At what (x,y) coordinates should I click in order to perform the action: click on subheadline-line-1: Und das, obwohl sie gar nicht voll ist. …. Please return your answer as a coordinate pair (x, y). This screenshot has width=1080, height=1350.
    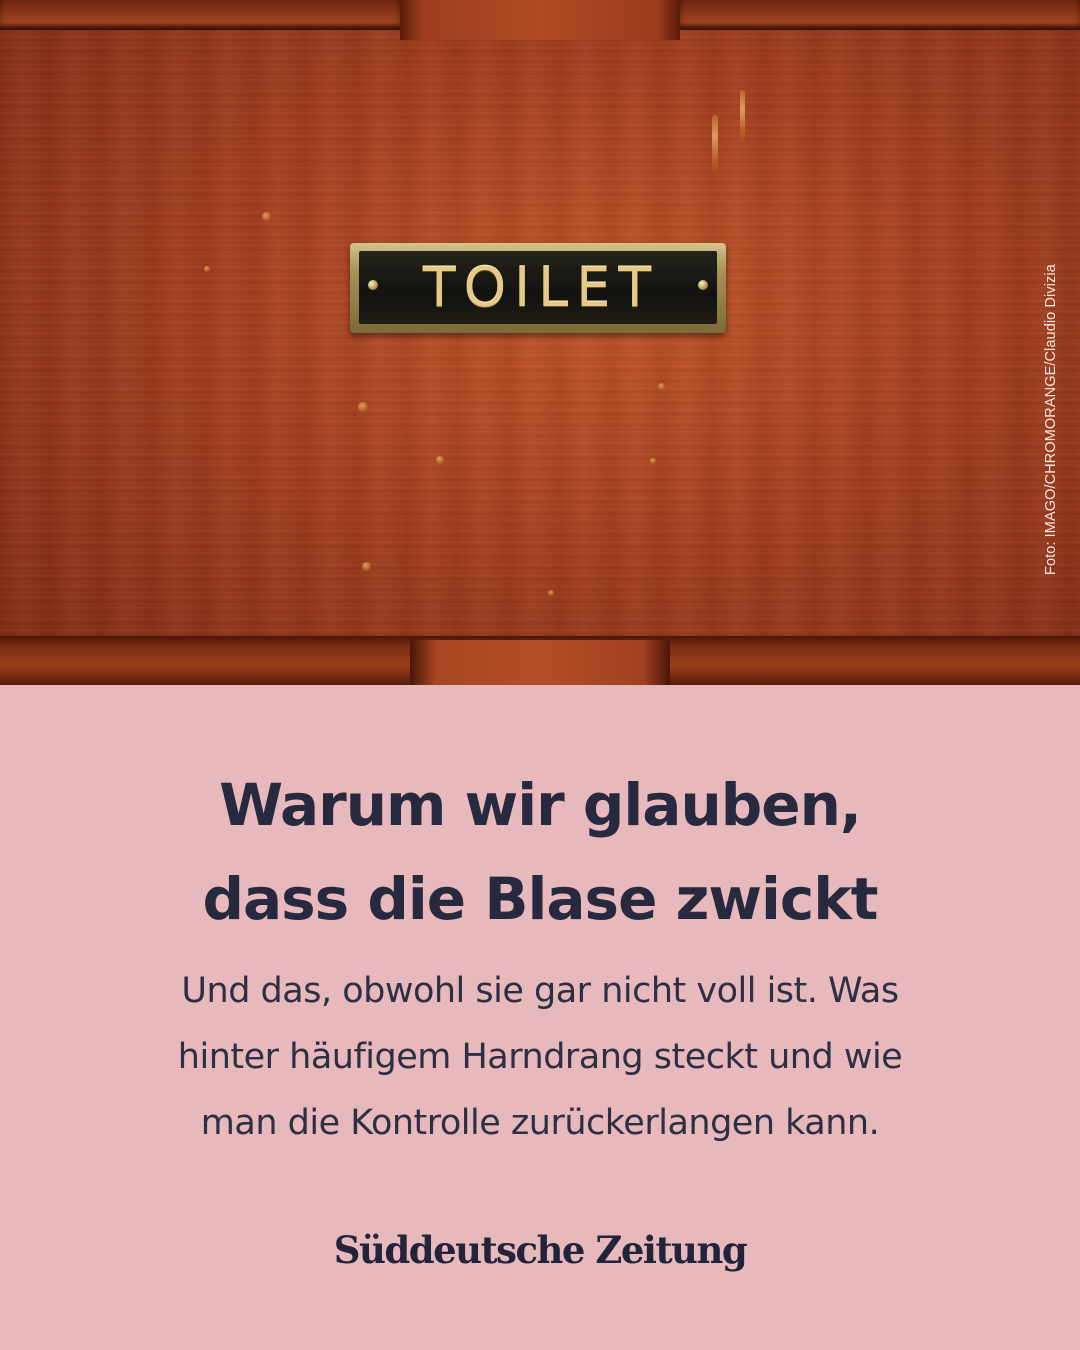
    Looking at the image, I should click on (540, 991).